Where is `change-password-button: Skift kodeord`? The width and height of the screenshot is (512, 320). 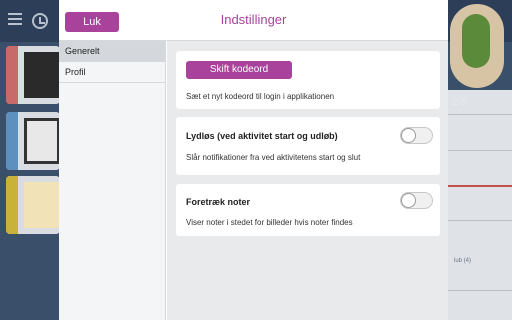 change-password-button: Skift kodeord is located at coordinates (239, 70).